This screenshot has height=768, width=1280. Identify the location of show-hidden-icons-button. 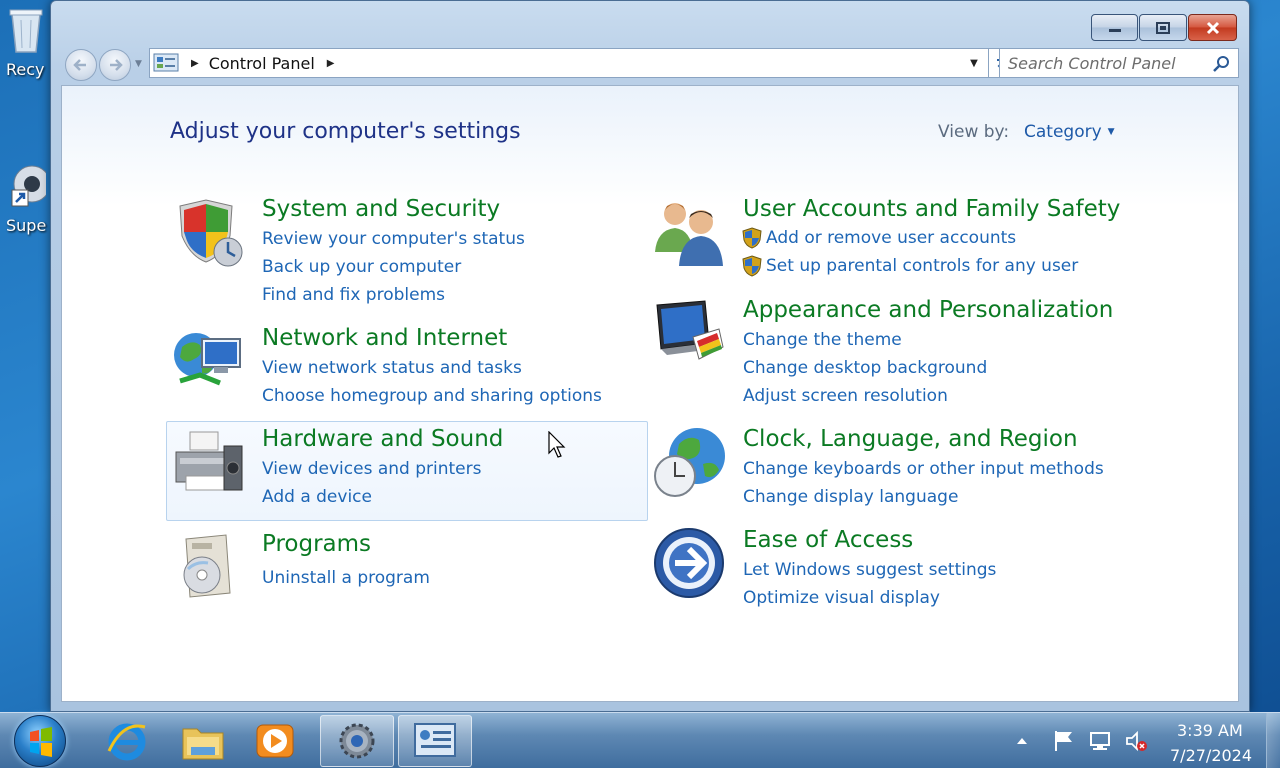
(1022, 741).